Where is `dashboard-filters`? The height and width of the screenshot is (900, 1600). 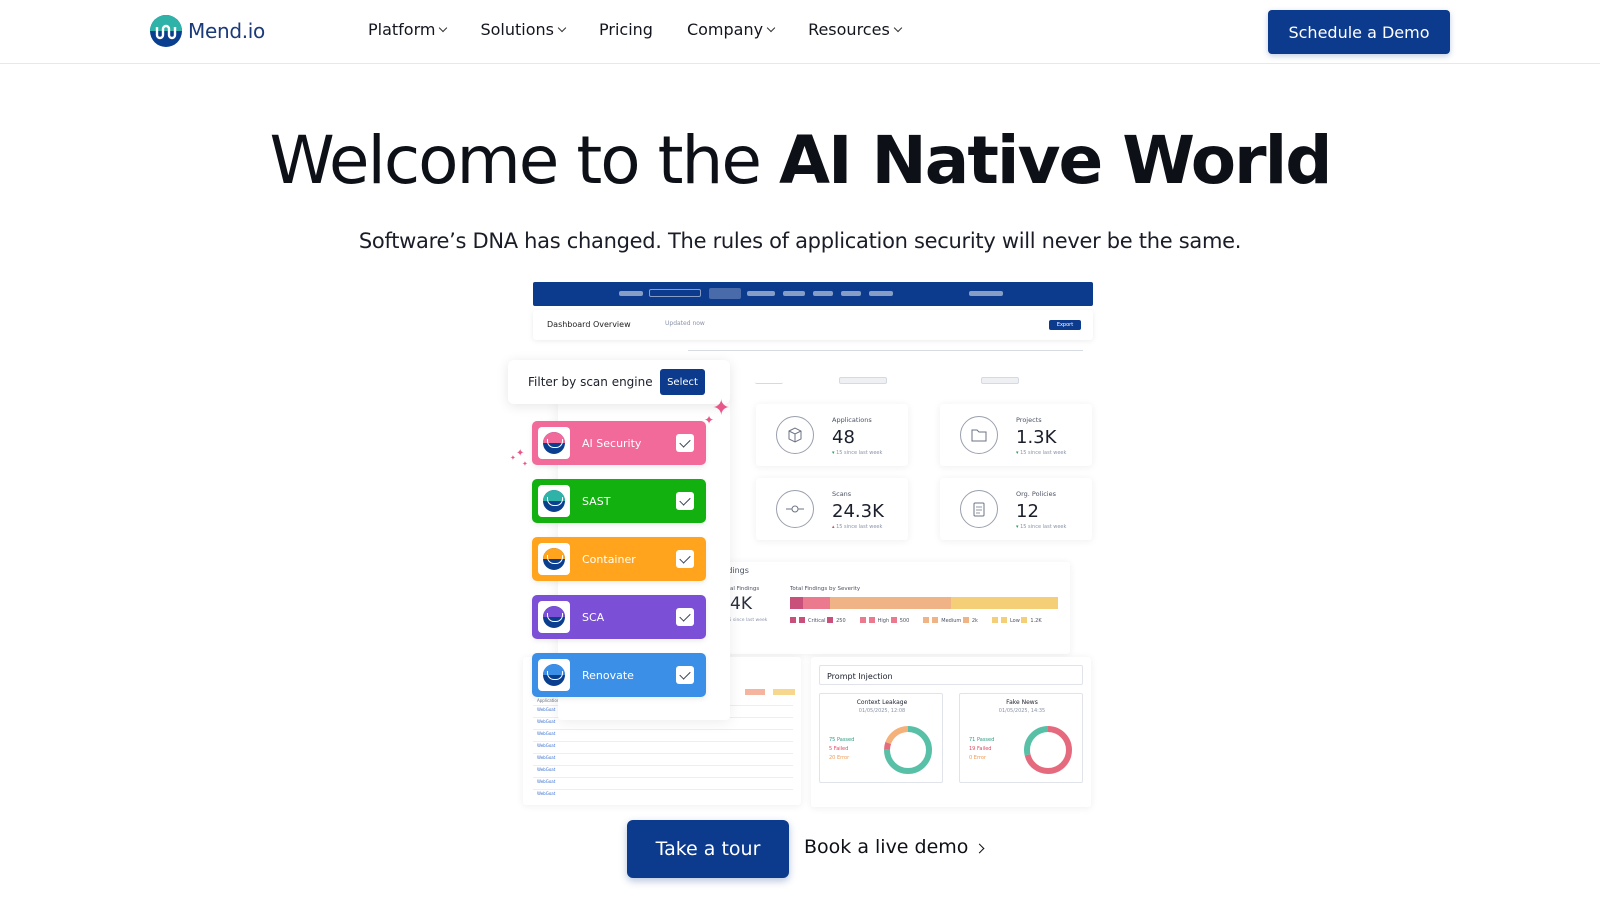
dashboard-filters is located at coordinates (920, 382).